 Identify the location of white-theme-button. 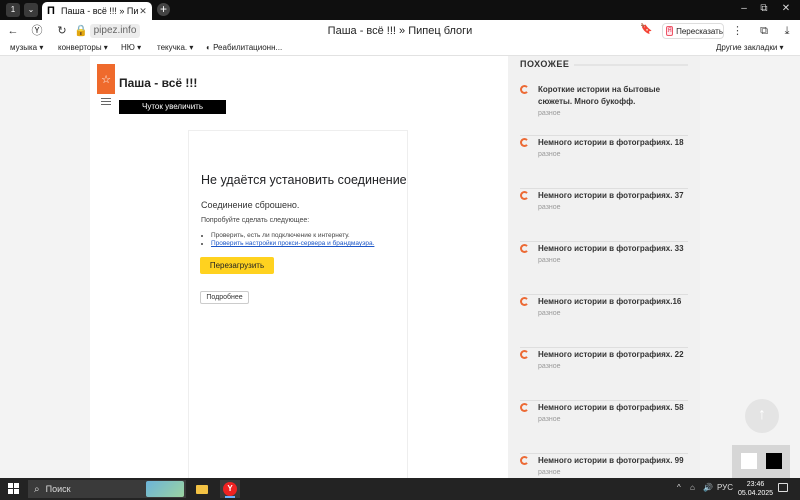
(749, 461).